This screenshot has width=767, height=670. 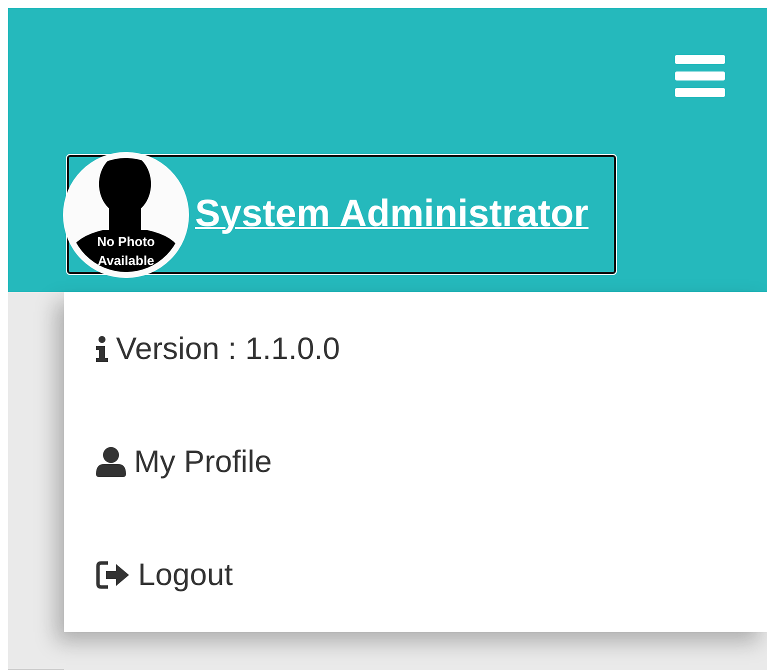 I want to click on user-icon, so click(x=111, y=461).